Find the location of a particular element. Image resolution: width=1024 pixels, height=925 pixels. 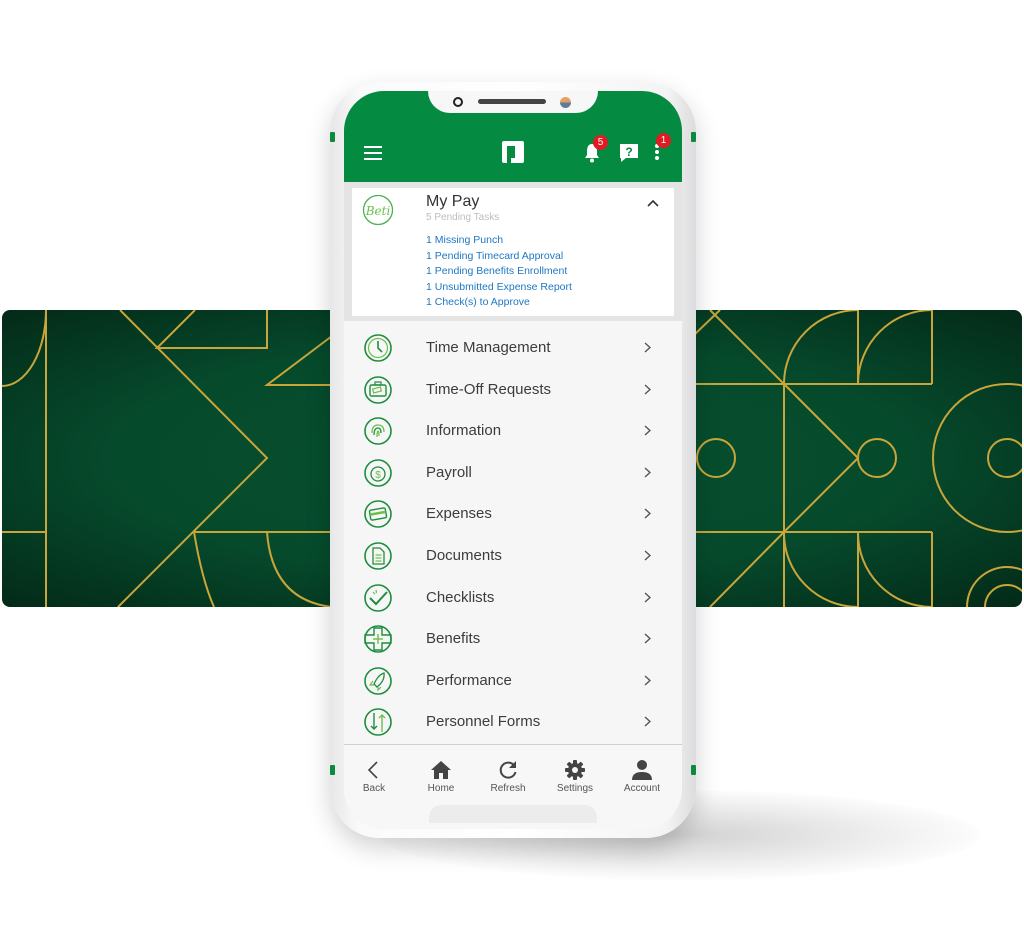

menu-item-label: Payroll is located at coordinates (449, 472).